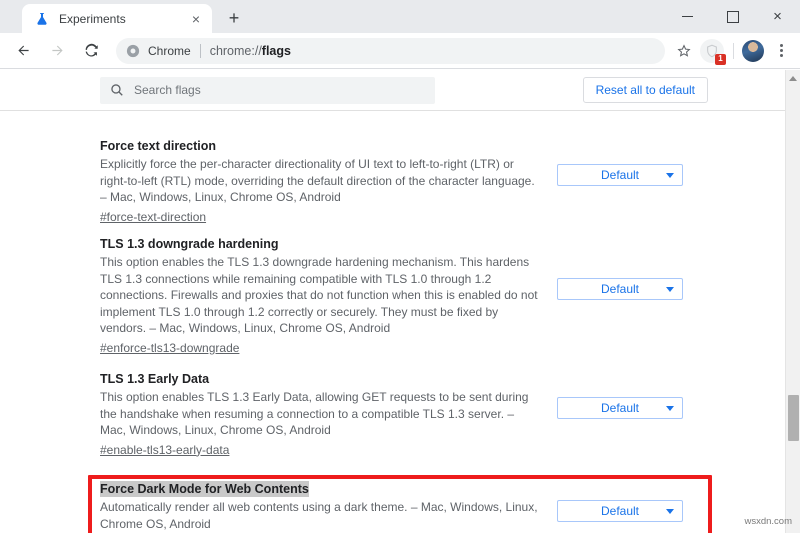 The image size is (800, 533). Describe the element at coordinates (777, 16) in the screenshot. I see `close-window-button: ×` at that location.